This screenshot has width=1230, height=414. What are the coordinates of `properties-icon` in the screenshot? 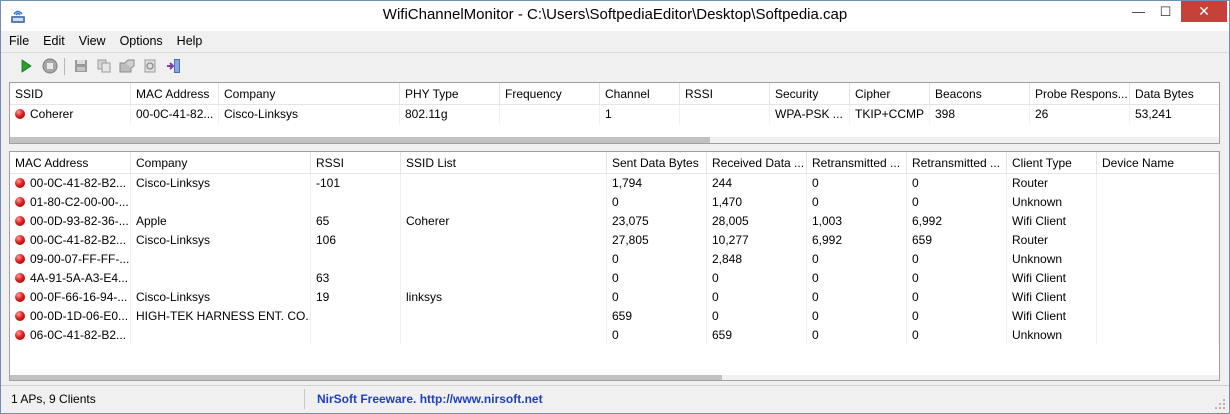 It's located at (127, 66).